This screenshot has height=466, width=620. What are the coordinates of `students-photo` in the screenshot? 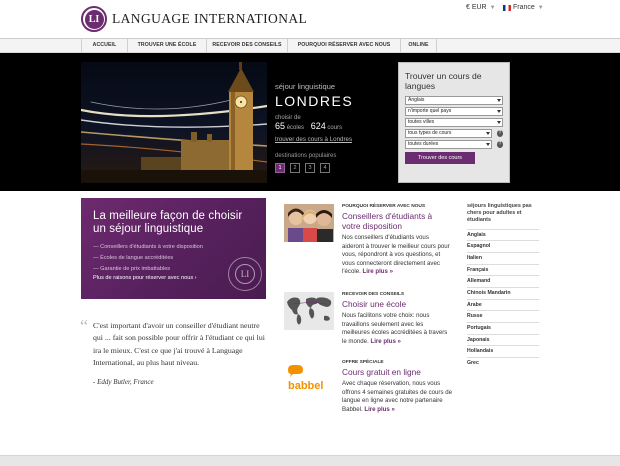 It's located at (309, 223).